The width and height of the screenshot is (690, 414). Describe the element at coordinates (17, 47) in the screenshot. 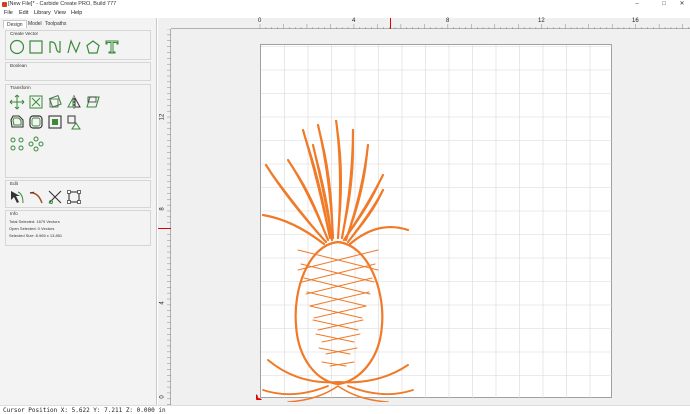

I see `circle-tool-icon` at that location.